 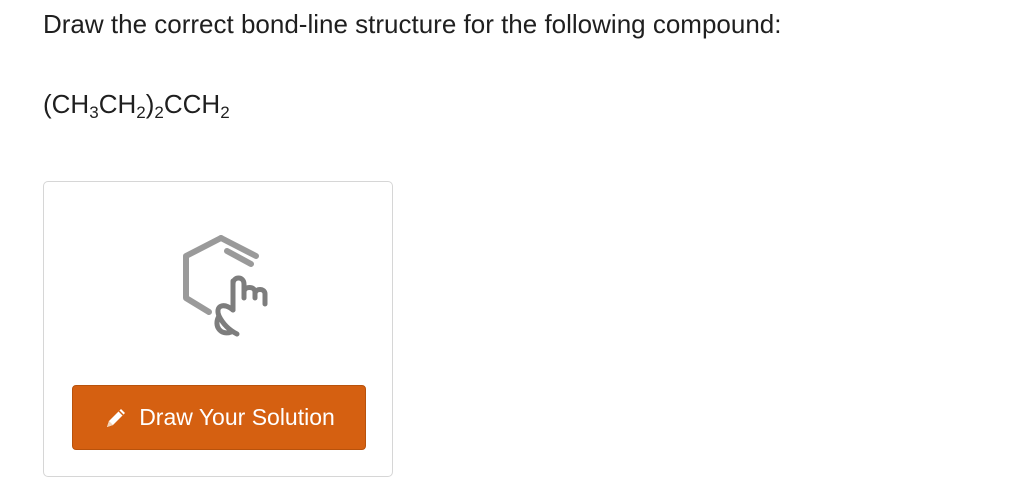 What do you see at coordinates (117, 104) in the screenshot?
I see `formula-part: CH` at bounding box center [117, 104].